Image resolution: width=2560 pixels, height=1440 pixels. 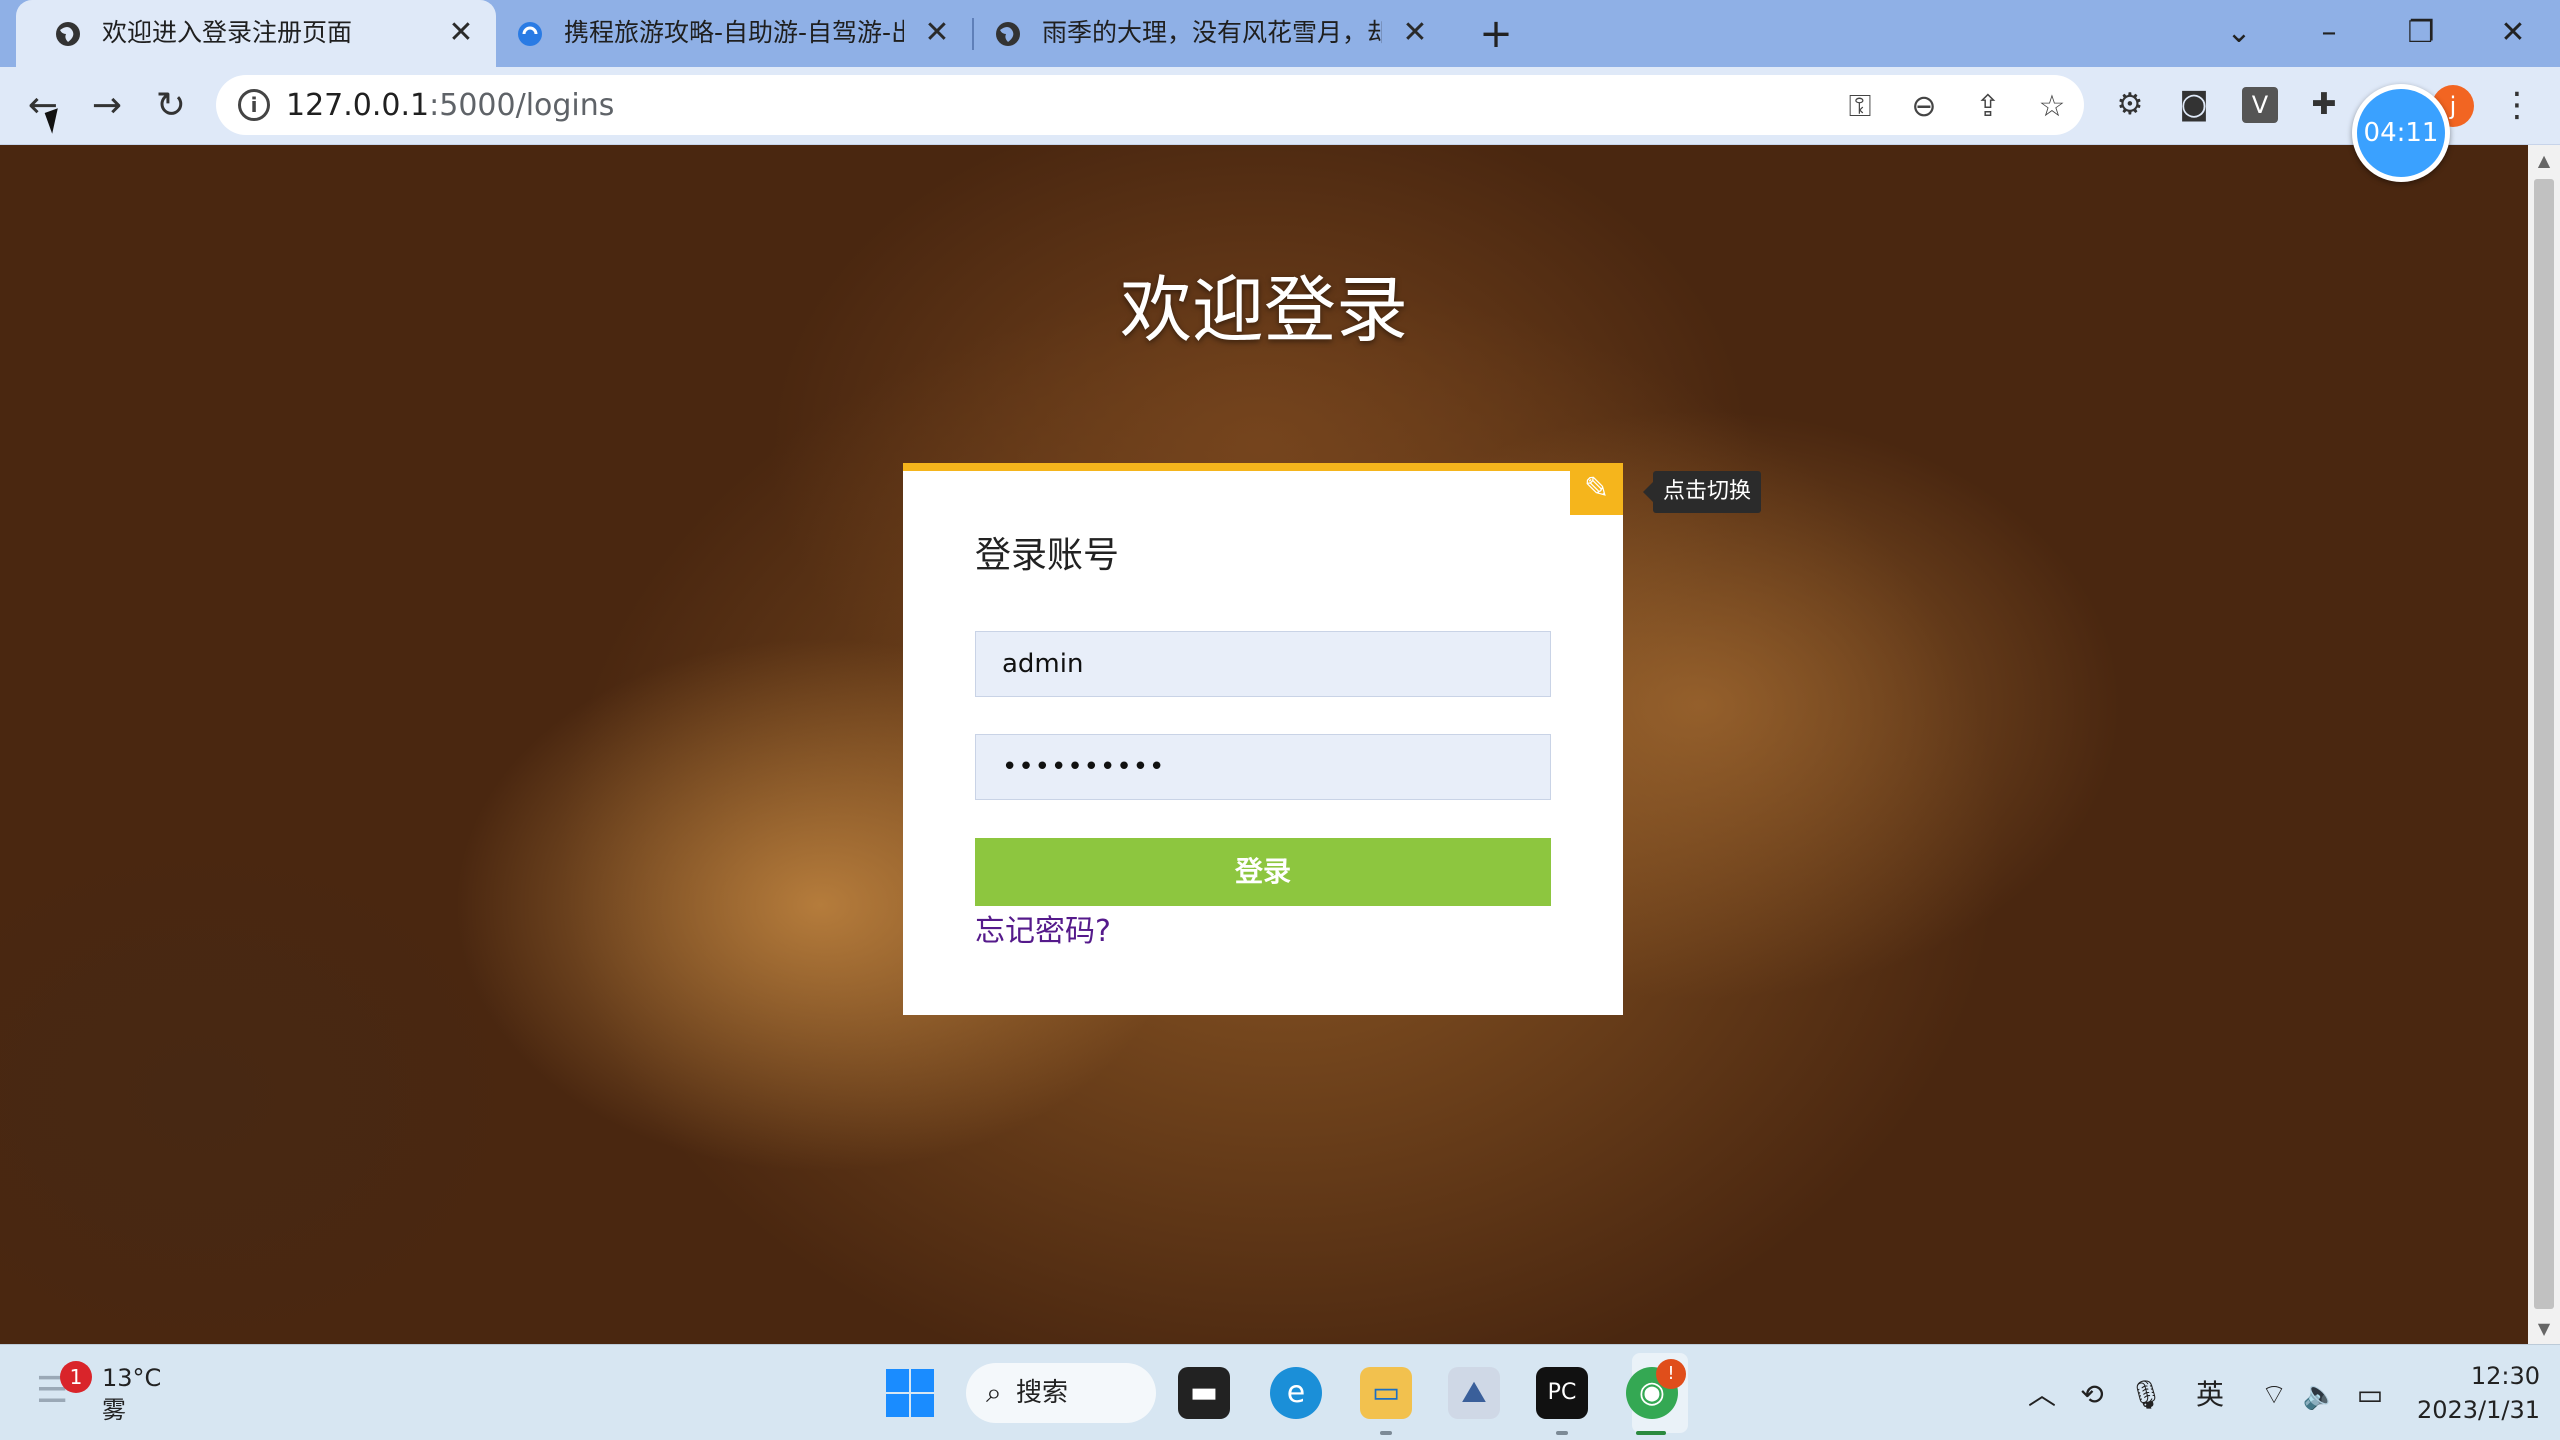 I want to click on terminal-icon: ▬, so click(x=1204, y=1393).